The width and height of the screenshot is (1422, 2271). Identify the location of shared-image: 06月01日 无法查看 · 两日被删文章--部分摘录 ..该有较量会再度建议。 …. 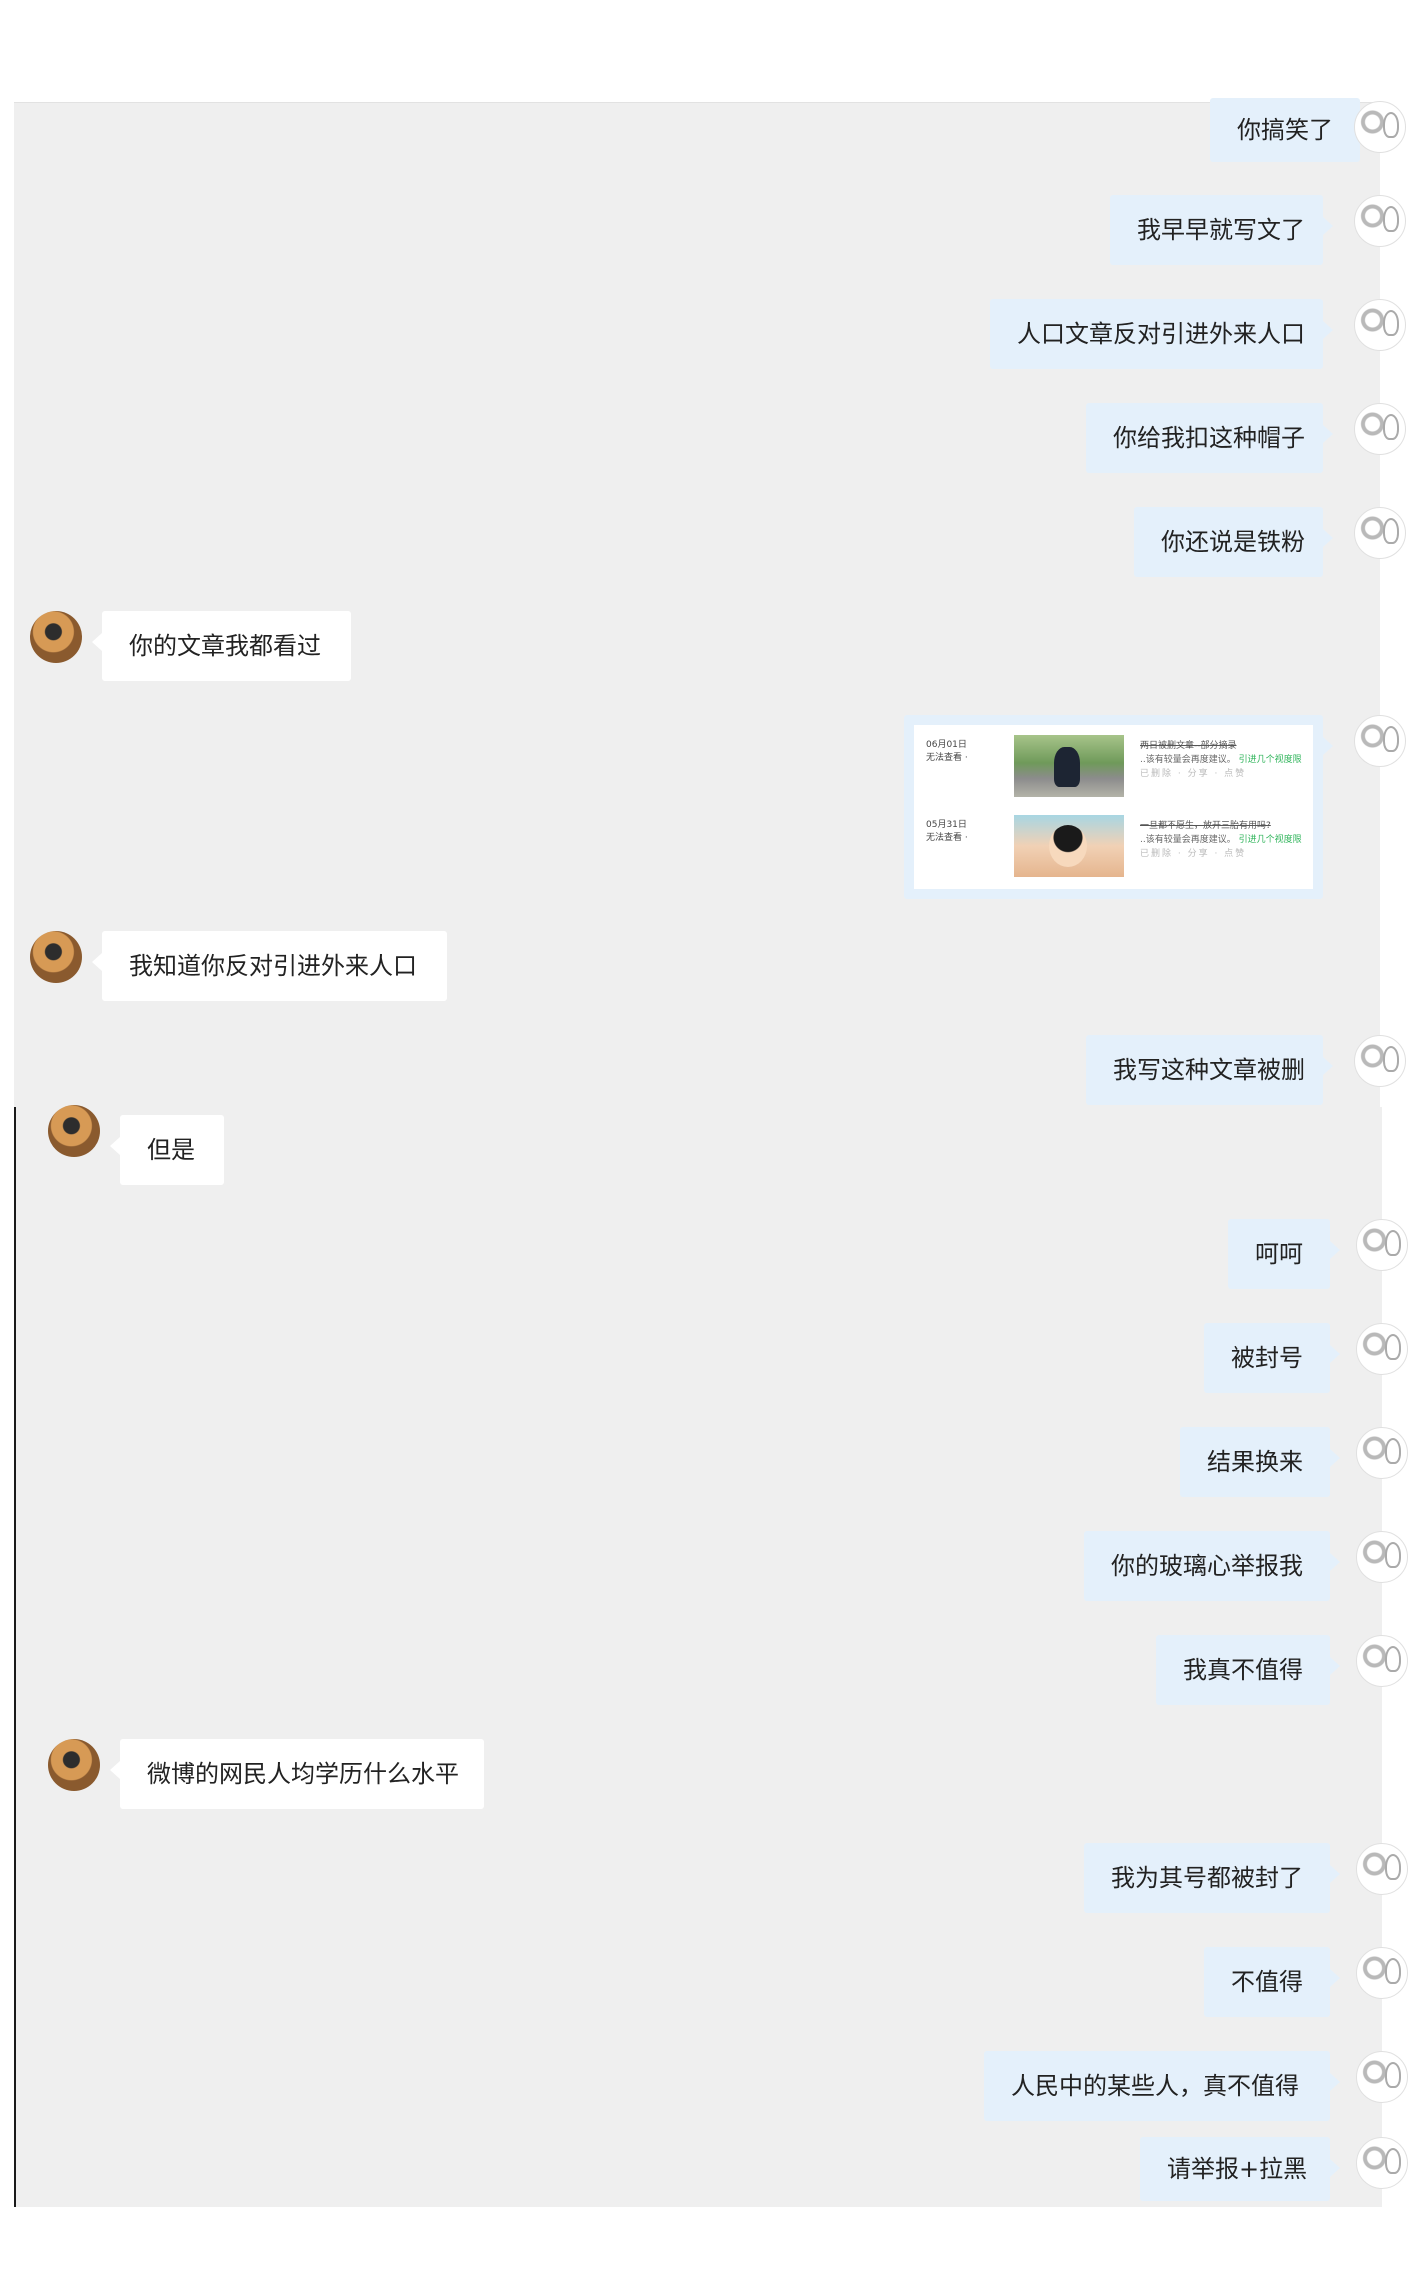
(1113, 807).